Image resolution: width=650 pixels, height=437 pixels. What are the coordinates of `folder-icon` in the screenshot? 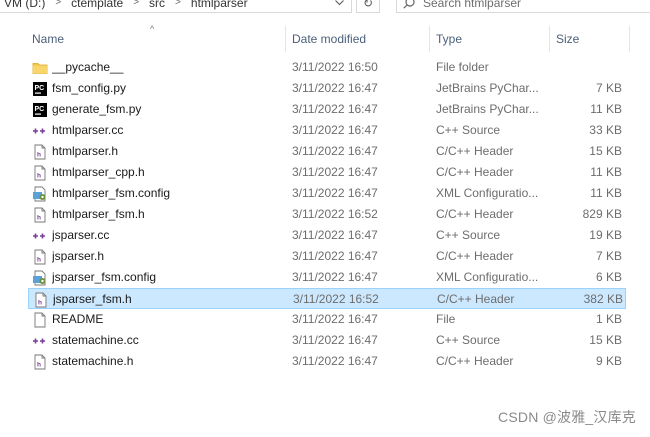 It's located at (40, 68).